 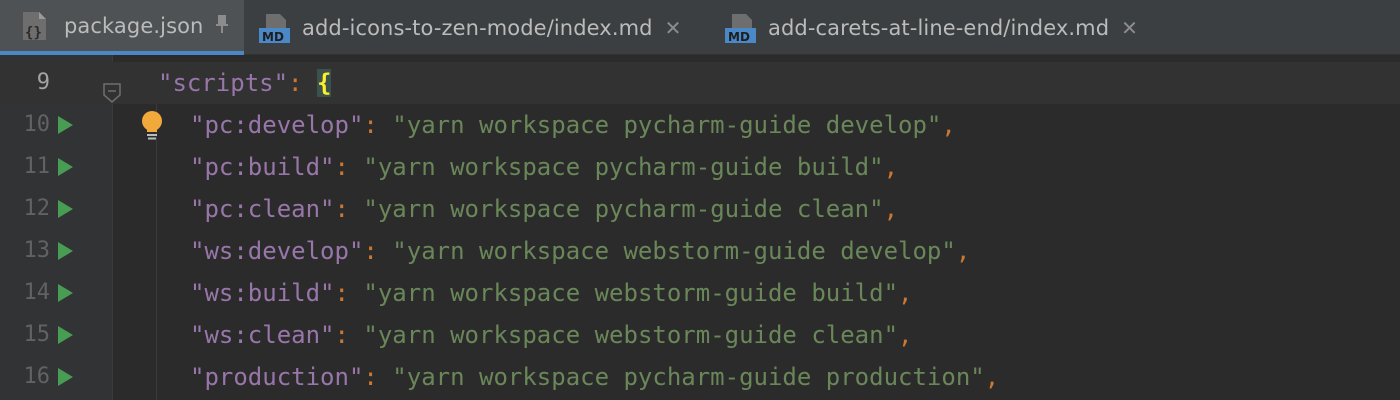 What do you see at coordinates (700, 83) in the screenshot?
I see `code-line: 9 "scripts": {` at bounding box center [700, 83].